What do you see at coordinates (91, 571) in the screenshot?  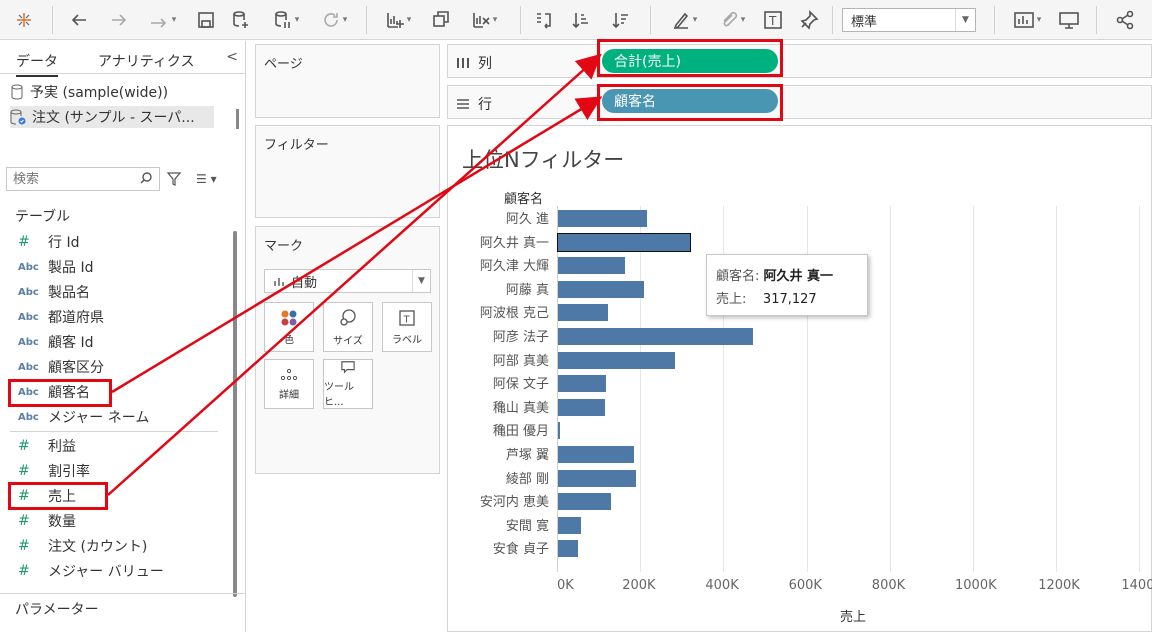 I see `field-measure-values: # メジャー バリュー` at bounding box center [91, 571].